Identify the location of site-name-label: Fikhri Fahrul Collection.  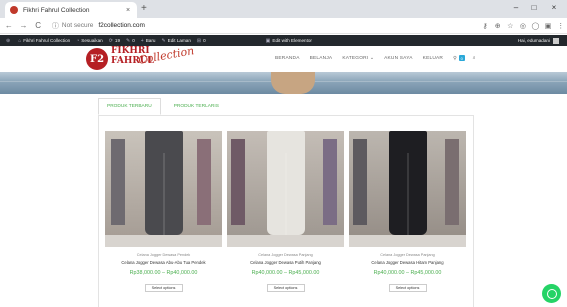
(47, 40).